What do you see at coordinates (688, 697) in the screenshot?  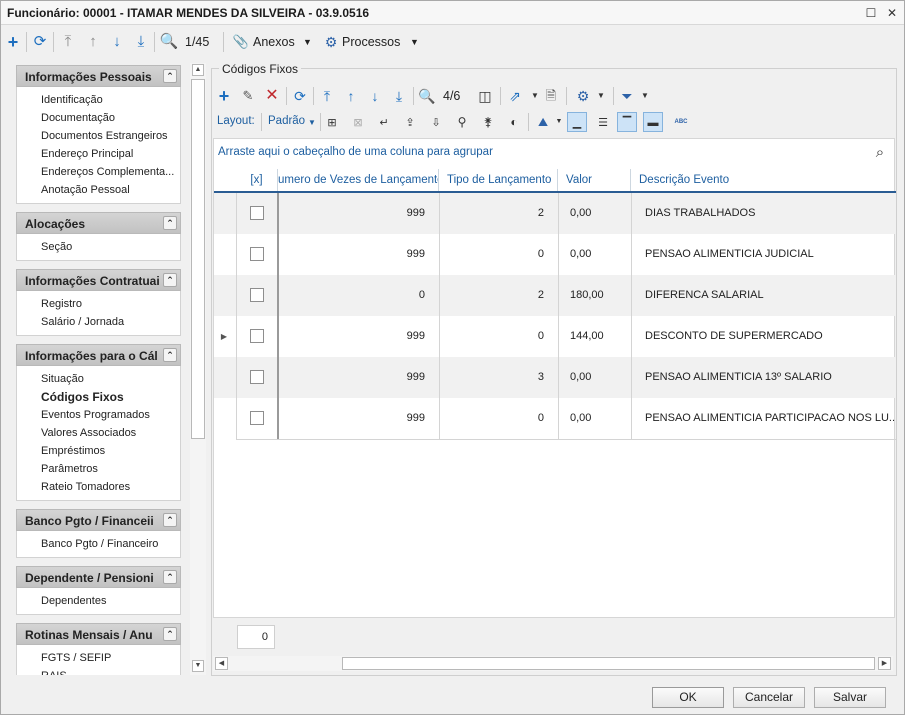 I see `ok-button: OK` at bounding box center [688, 697].